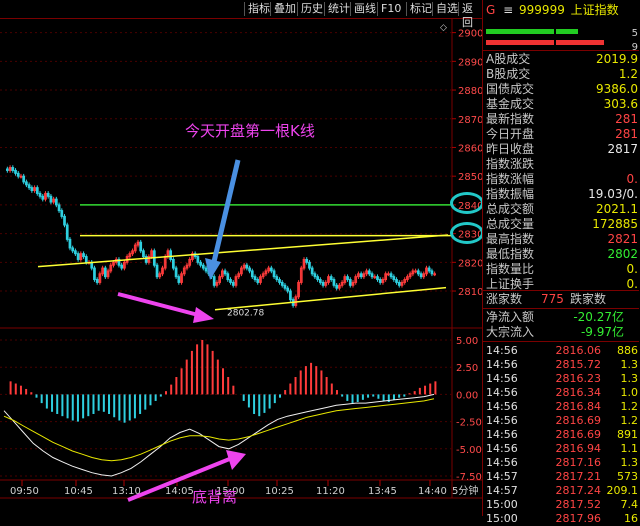 This screenshot has height=526, width=640. What do you see at coordinates (364, 9) in the screenshot?
I see `toolbar-button: 画线` at bounding box center [364, 9].